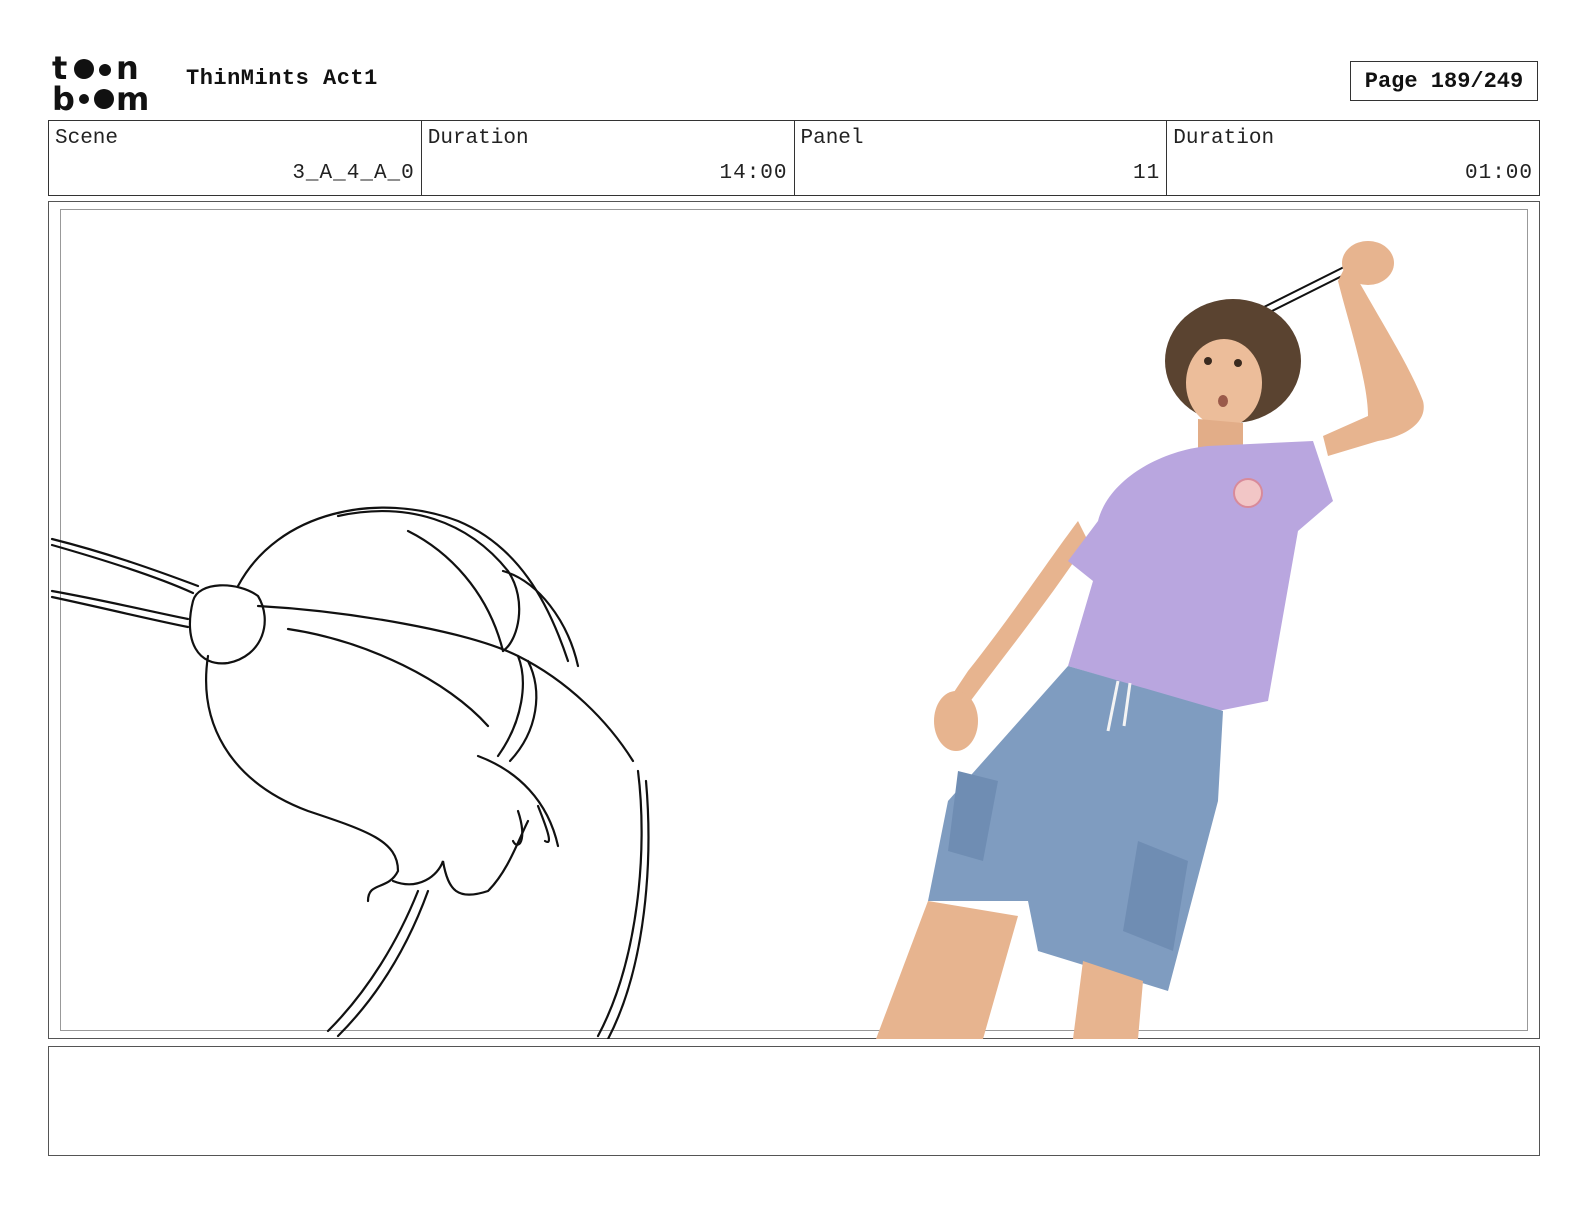 This screenshot has width=1584, height=1224. Describe the element at coordinates (1147, 173) in the screenshot. I see `panel-value: 11` at that location.